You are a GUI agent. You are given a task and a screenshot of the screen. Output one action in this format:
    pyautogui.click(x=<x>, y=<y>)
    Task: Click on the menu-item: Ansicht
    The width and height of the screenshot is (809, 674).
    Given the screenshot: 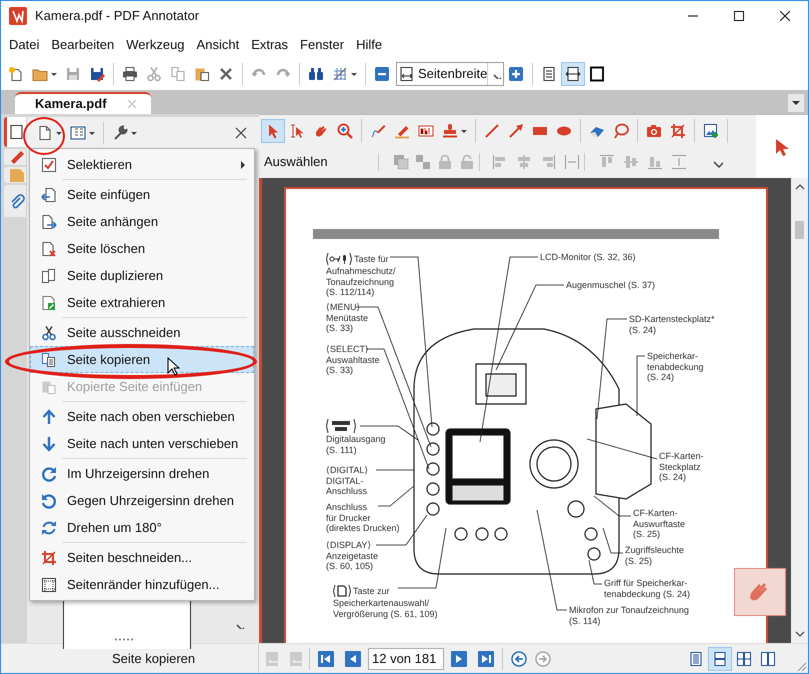 What is the action you would take?
    pyautogui.click(x=218, y=45)
    